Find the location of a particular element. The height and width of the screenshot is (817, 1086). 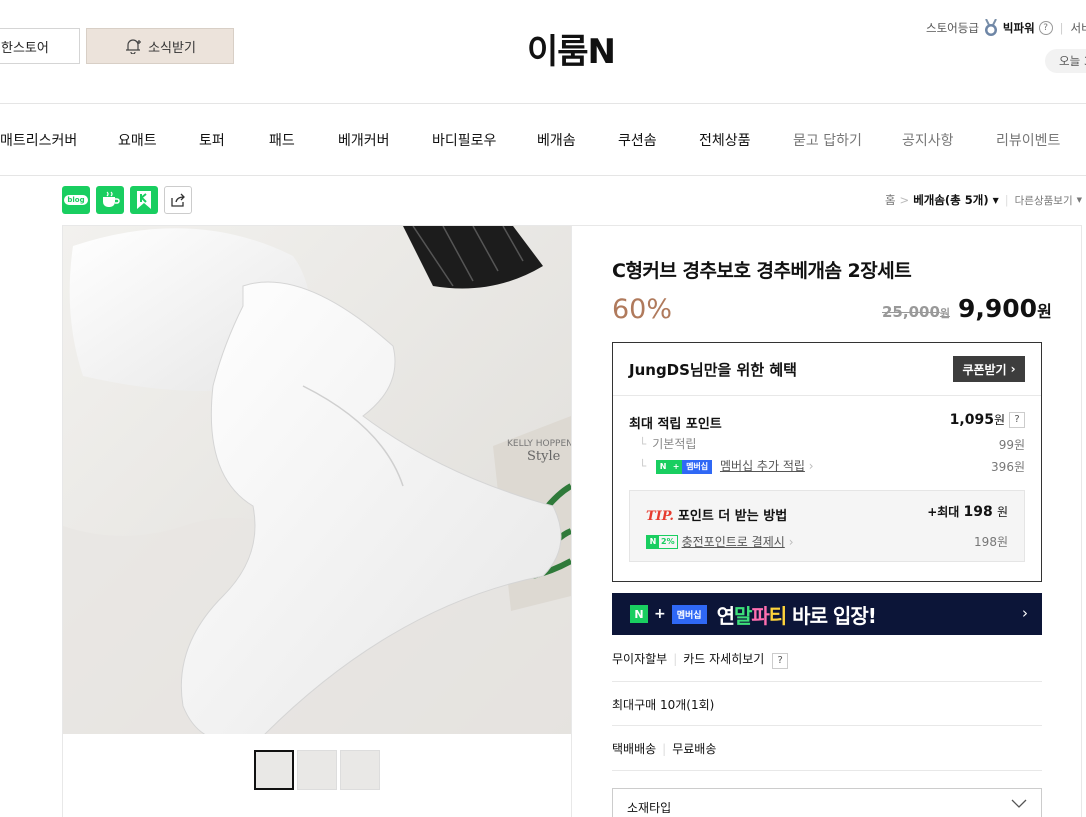

share-icon is located at coordinates (178, 200).